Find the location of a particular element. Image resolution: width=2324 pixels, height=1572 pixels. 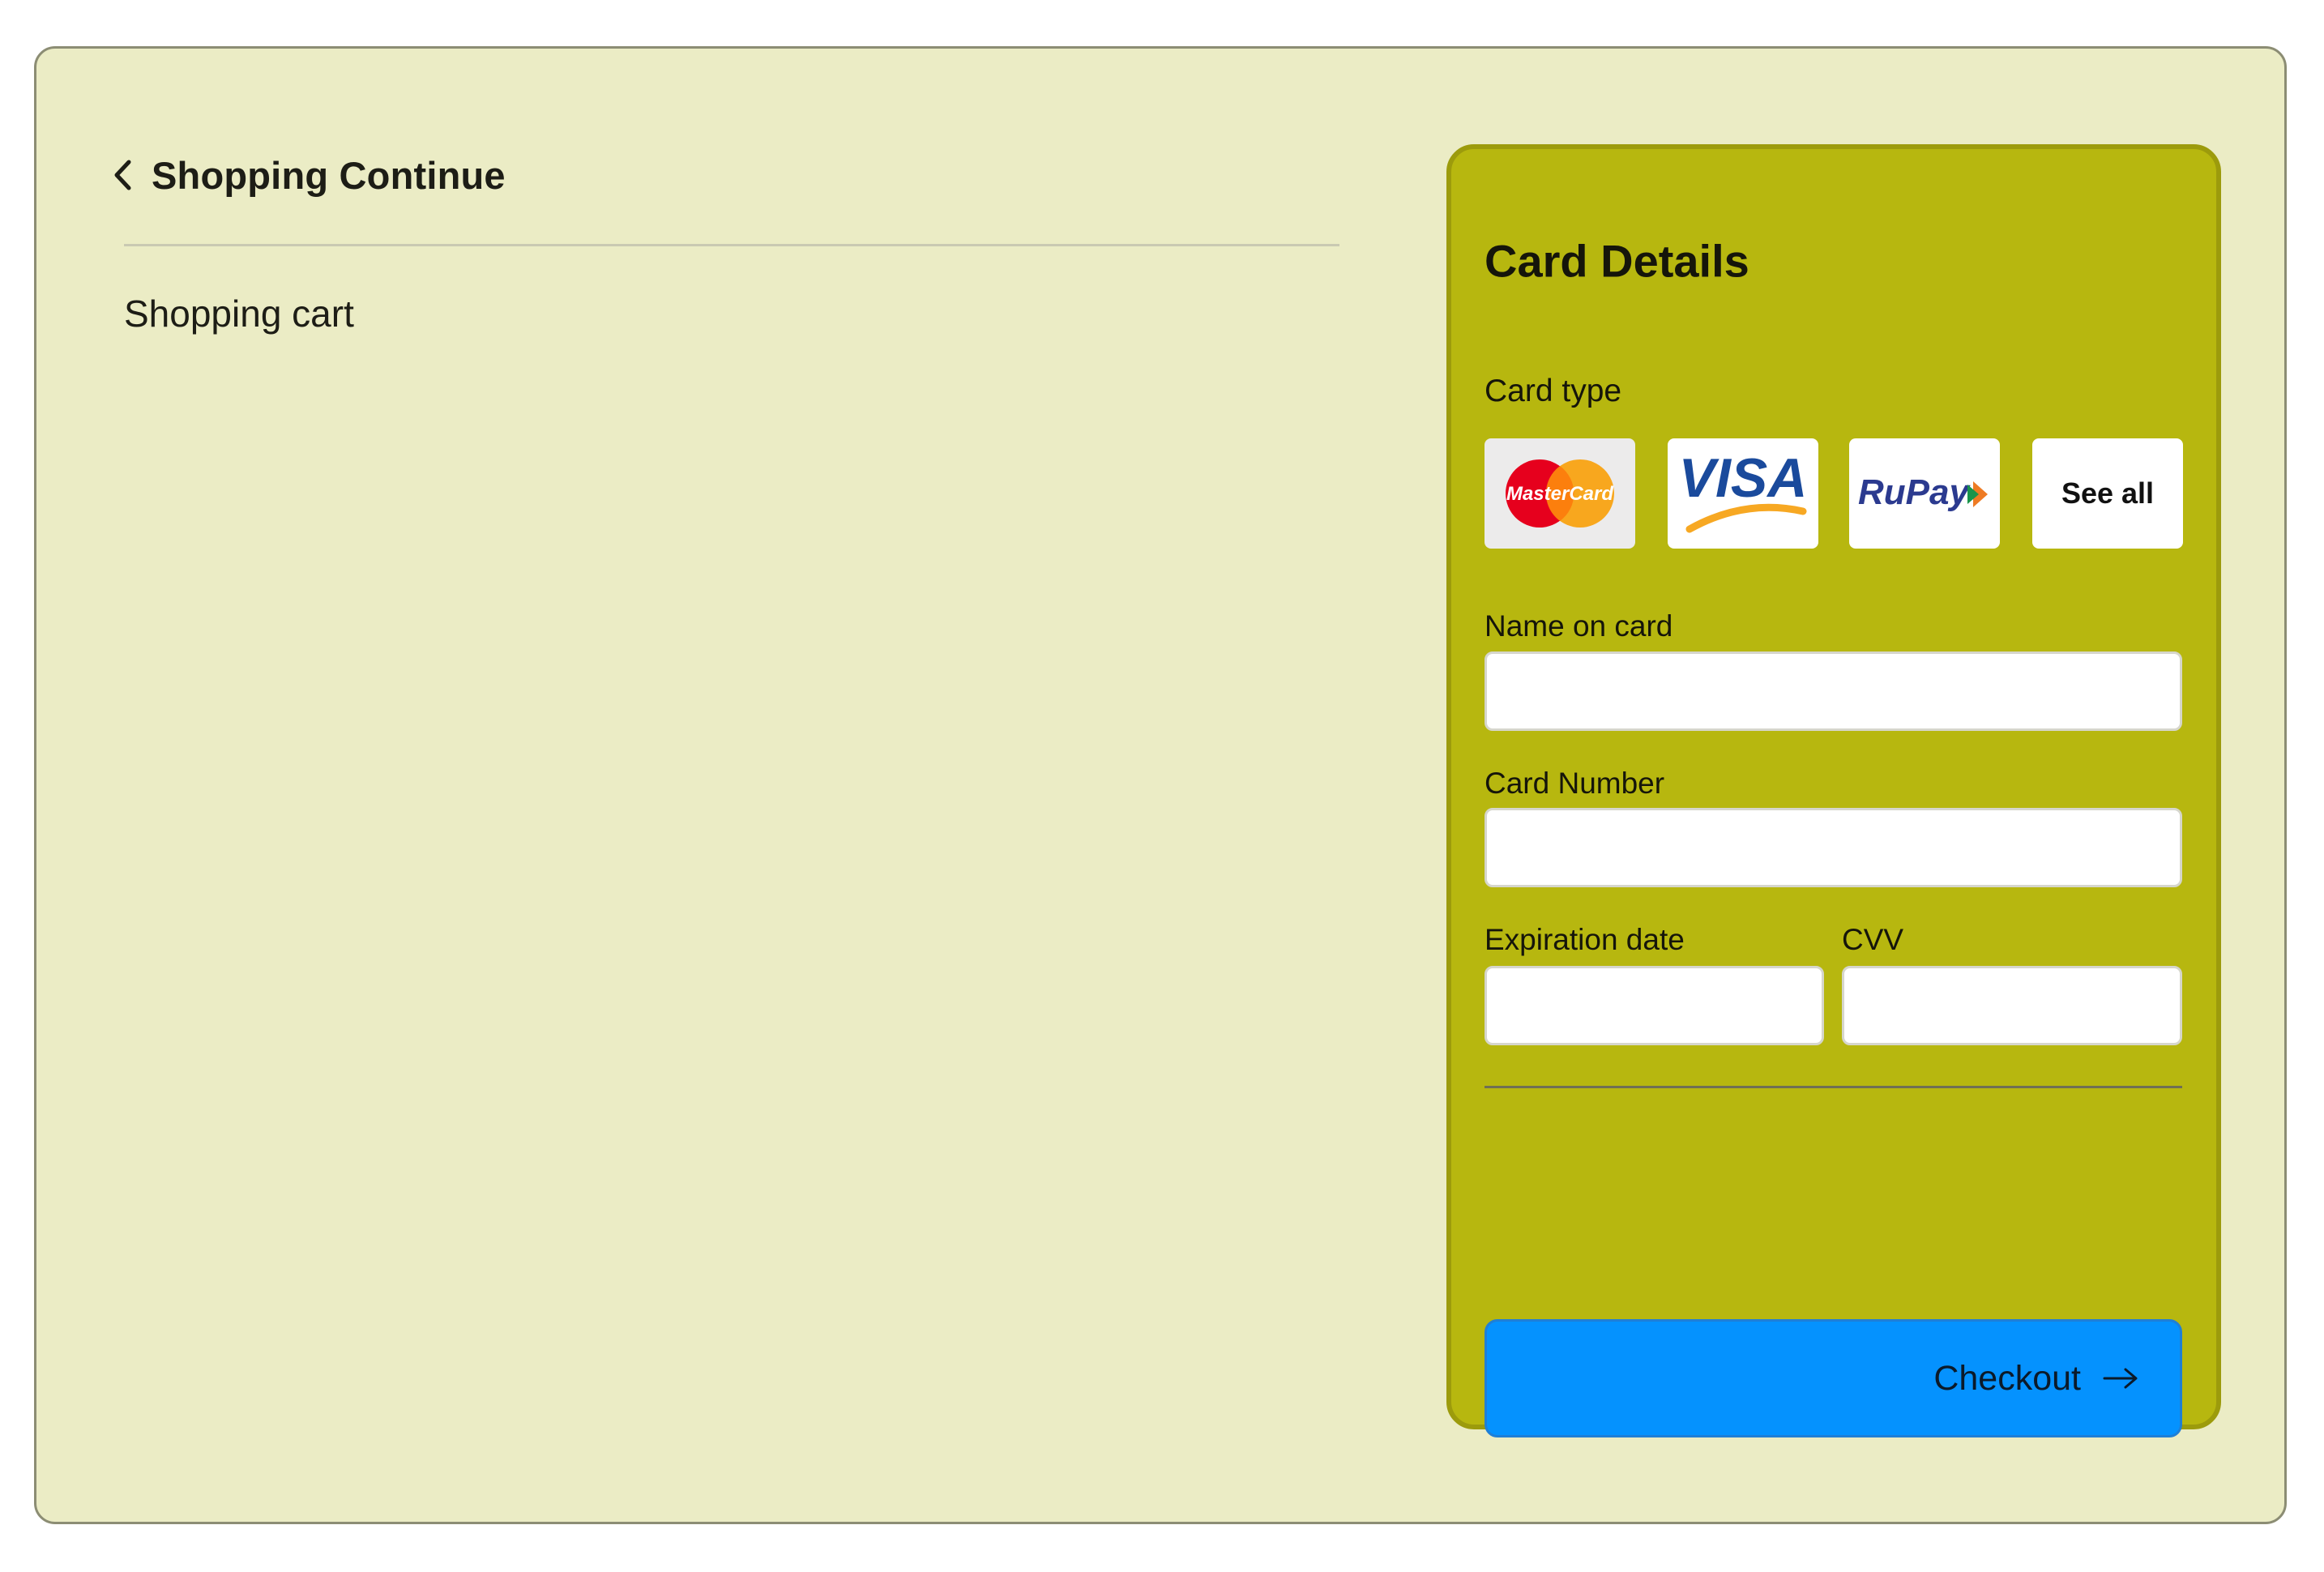

mastercard-logo: MasterCard is located at coordinates (1560, 493).